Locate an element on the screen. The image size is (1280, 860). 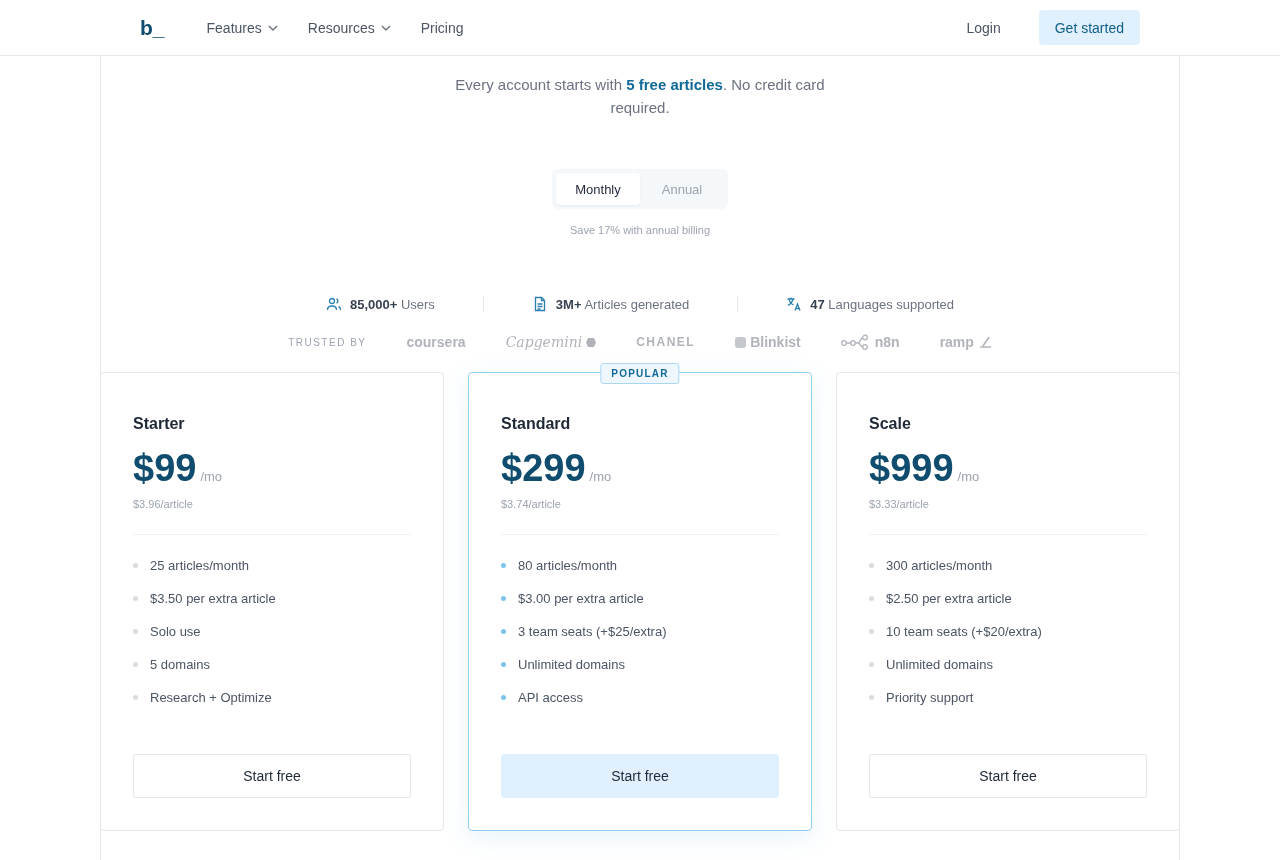
feature-text: $3.00 per extra article is located at coordinates (581, 598).